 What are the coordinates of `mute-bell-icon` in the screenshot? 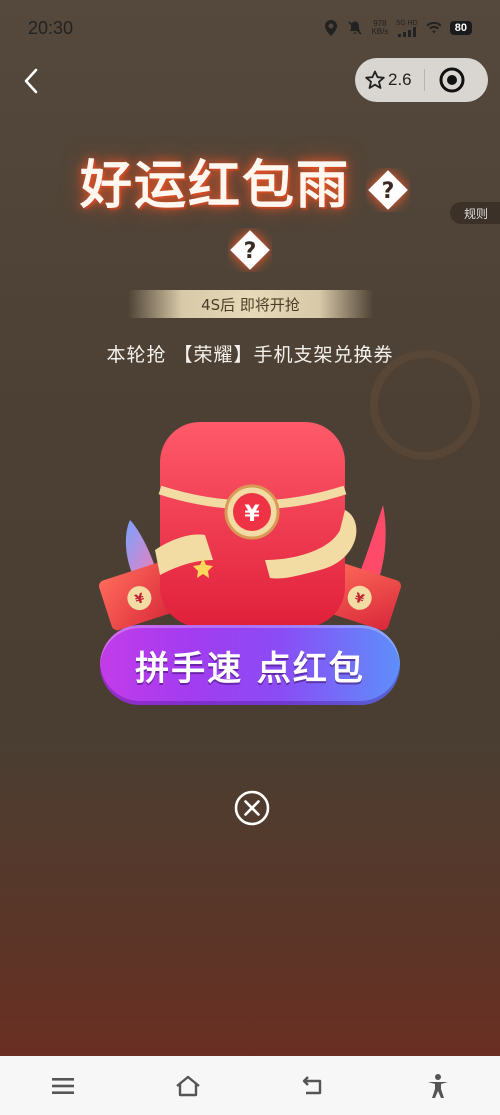 It's located at (355, 28).